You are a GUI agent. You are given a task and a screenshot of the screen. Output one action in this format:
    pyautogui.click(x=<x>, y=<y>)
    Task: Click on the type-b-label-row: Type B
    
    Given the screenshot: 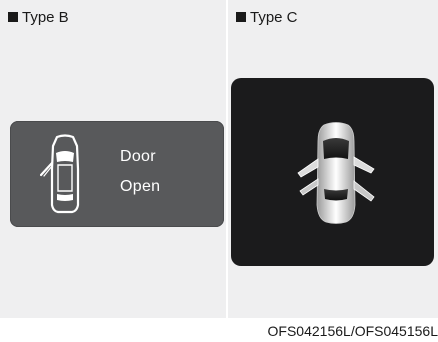 What is the action you would take?
    pyautogui.click(x=38, y=18)
    